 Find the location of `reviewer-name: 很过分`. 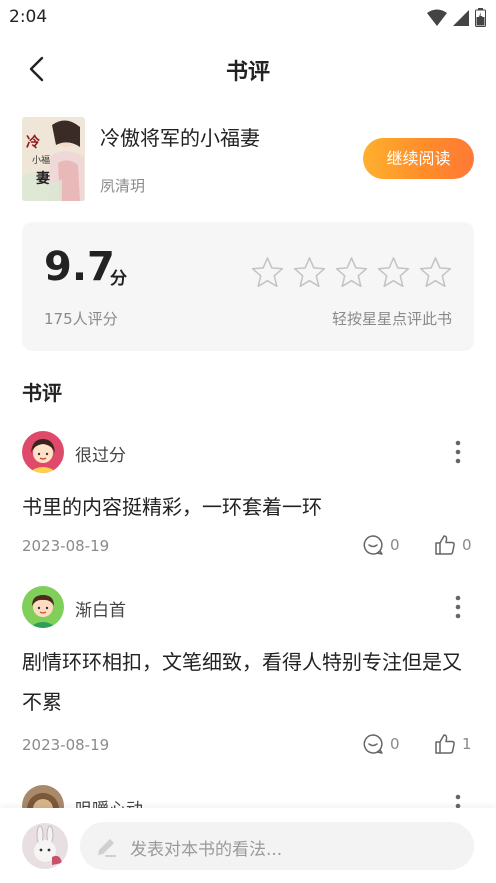

reviewer-name: 很过分 is located at coordinates (100, 456).